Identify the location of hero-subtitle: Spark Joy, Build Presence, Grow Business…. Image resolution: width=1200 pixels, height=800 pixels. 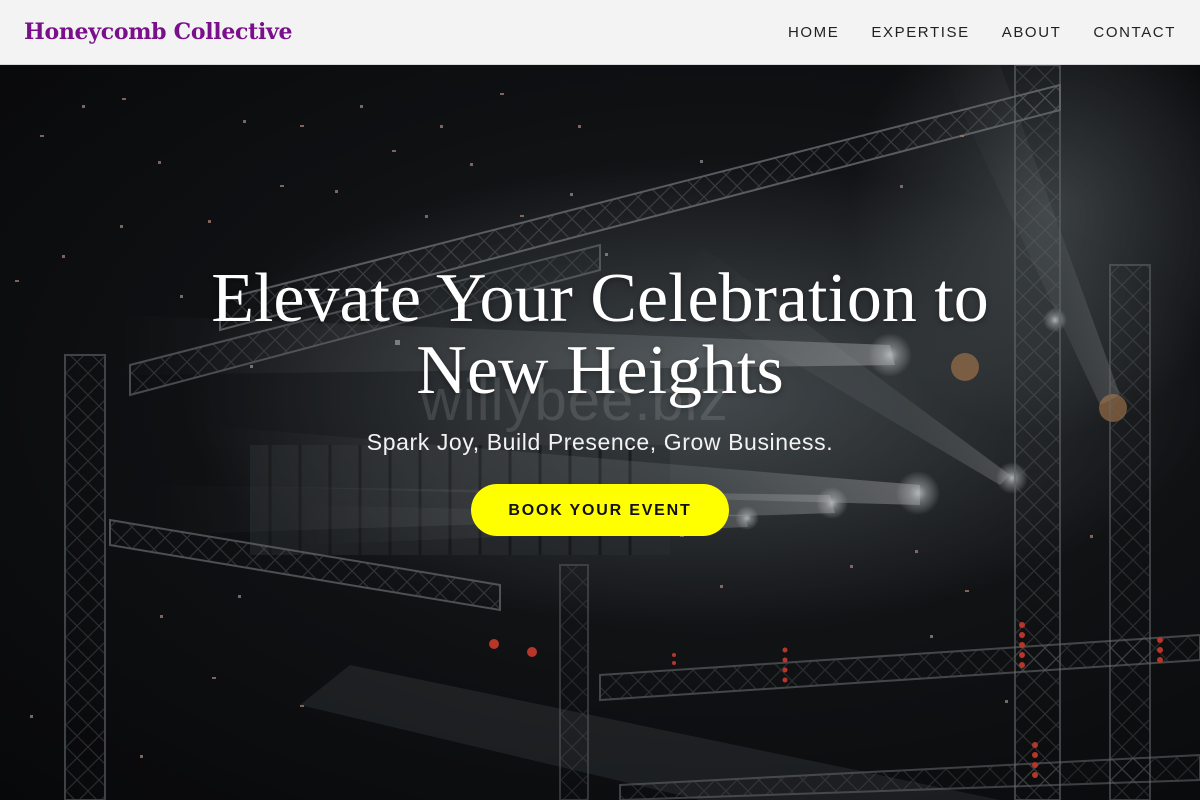
(600, 442).